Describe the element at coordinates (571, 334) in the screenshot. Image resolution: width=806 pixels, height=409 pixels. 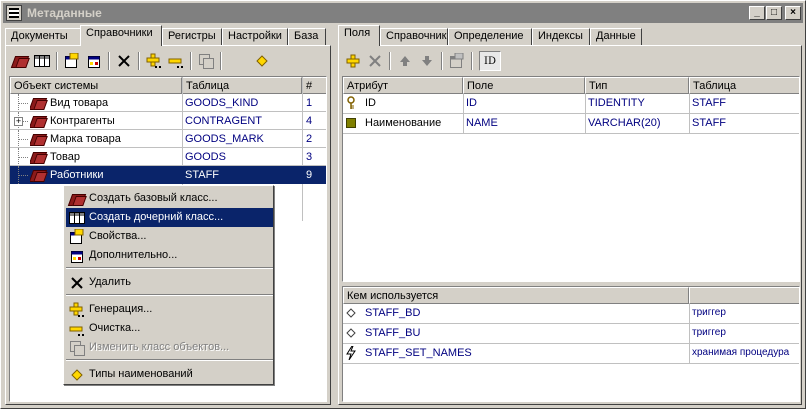
I see `usage-row: STAFF_BU триггер` at that location.